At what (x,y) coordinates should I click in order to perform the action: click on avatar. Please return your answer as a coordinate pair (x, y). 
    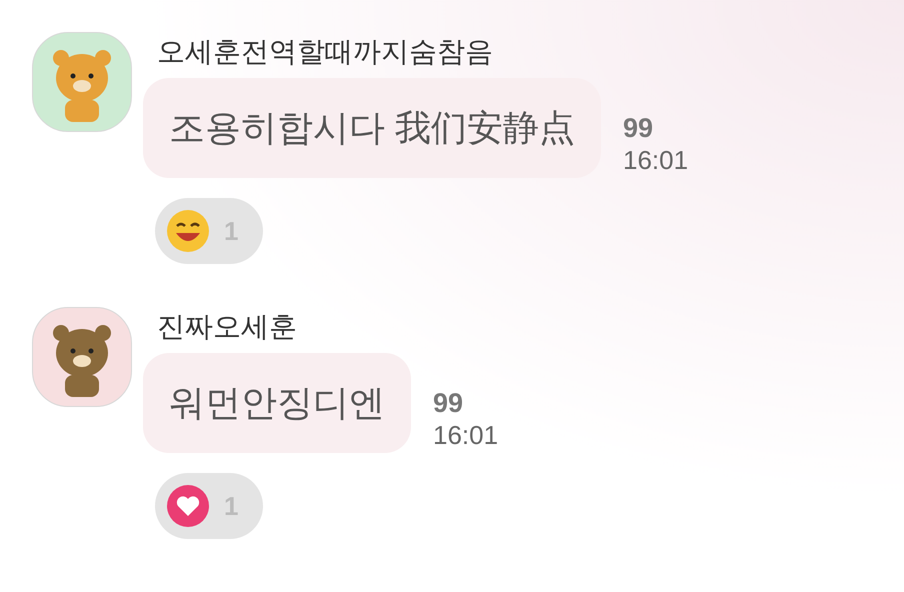
    Looking at the image, I should click on (82, 357).